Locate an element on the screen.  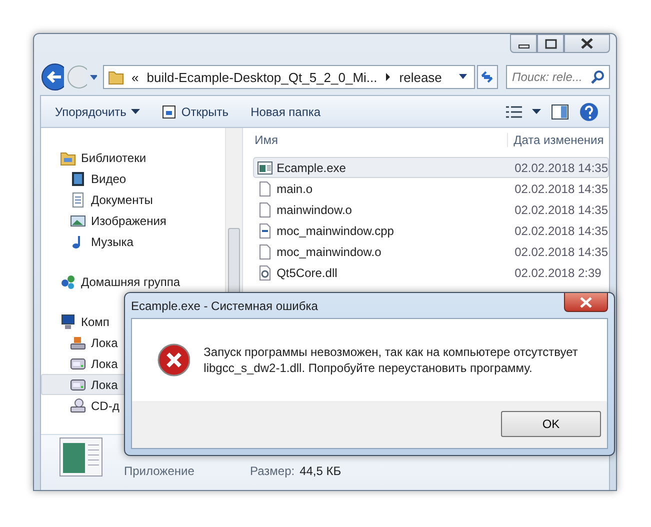
file-name: moc_mainwindow.cpp is located at coordinates (335, 231).